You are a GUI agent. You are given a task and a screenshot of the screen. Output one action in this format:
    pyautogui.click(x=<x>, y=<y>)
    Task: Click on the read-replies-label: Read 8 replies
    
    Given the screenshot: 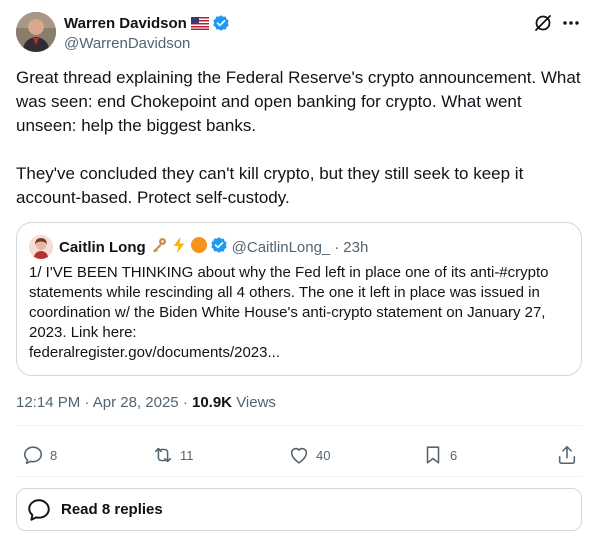 What is the action you would take?
    pyautogui.click(x=112, y=509)
    